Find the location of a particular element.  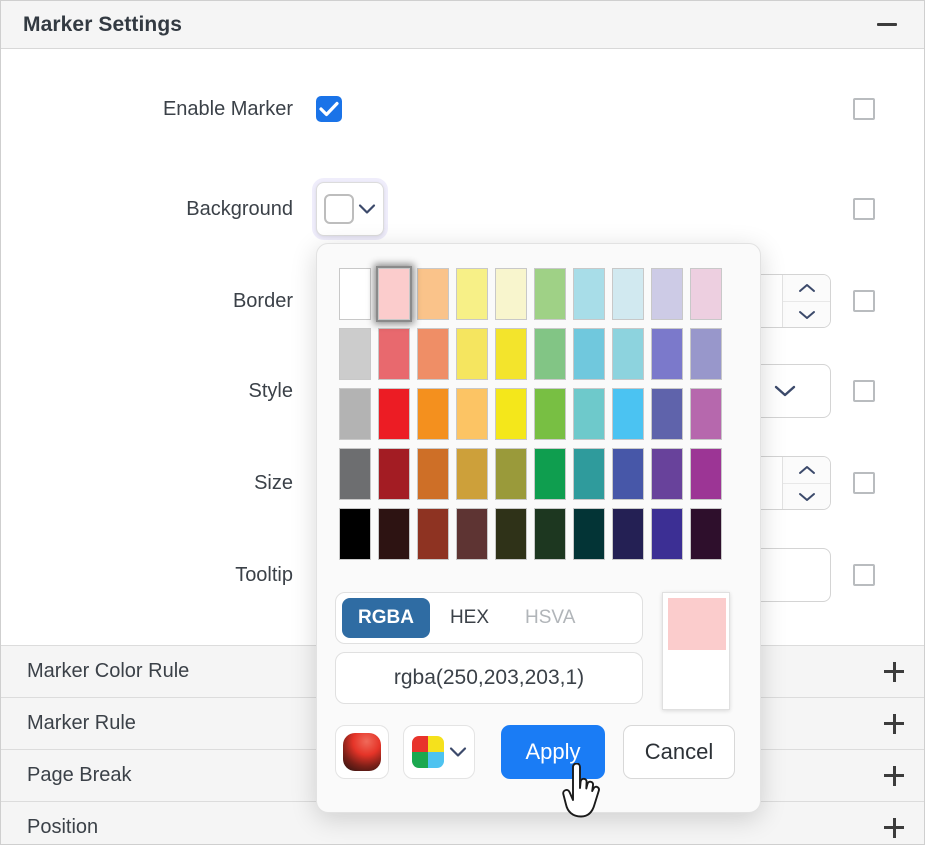

palette-select-button is located at coordinates (439, 752).